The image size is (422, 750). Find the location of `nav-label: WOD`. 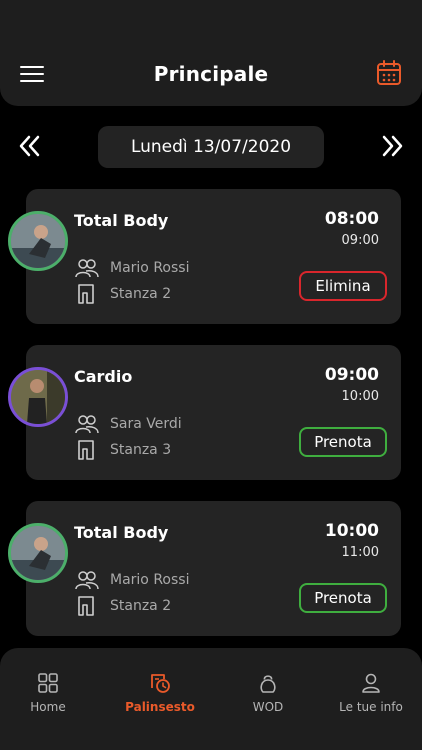

nav-label: WOD is located at coordinates (268, 707).